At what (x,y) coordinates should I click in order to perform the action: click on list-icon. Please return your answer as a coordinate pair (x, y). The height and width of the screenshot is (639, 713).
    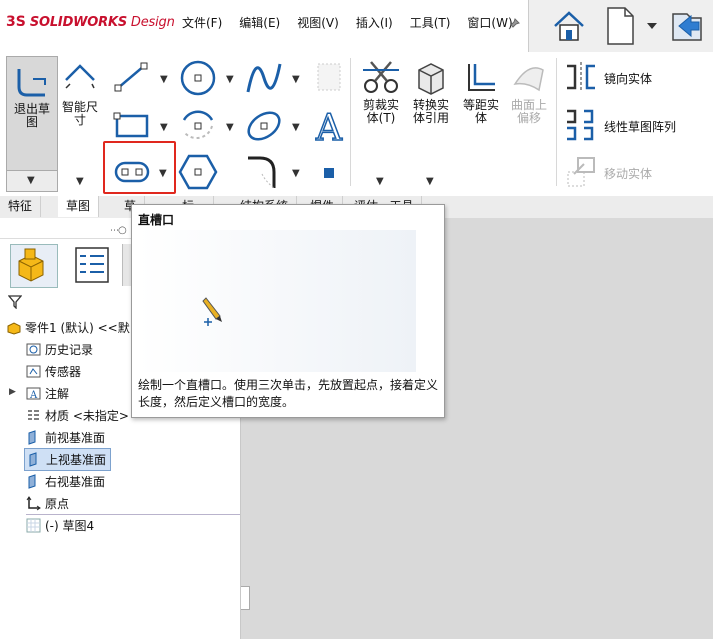
    Looking at the image, I should click on (92, 265).